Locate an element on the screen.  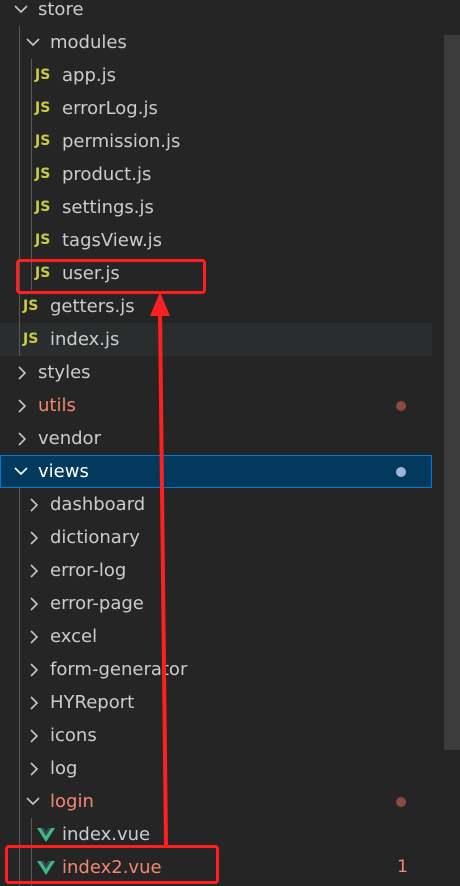
file-label: index.vue is located at coordinates (106, 834).